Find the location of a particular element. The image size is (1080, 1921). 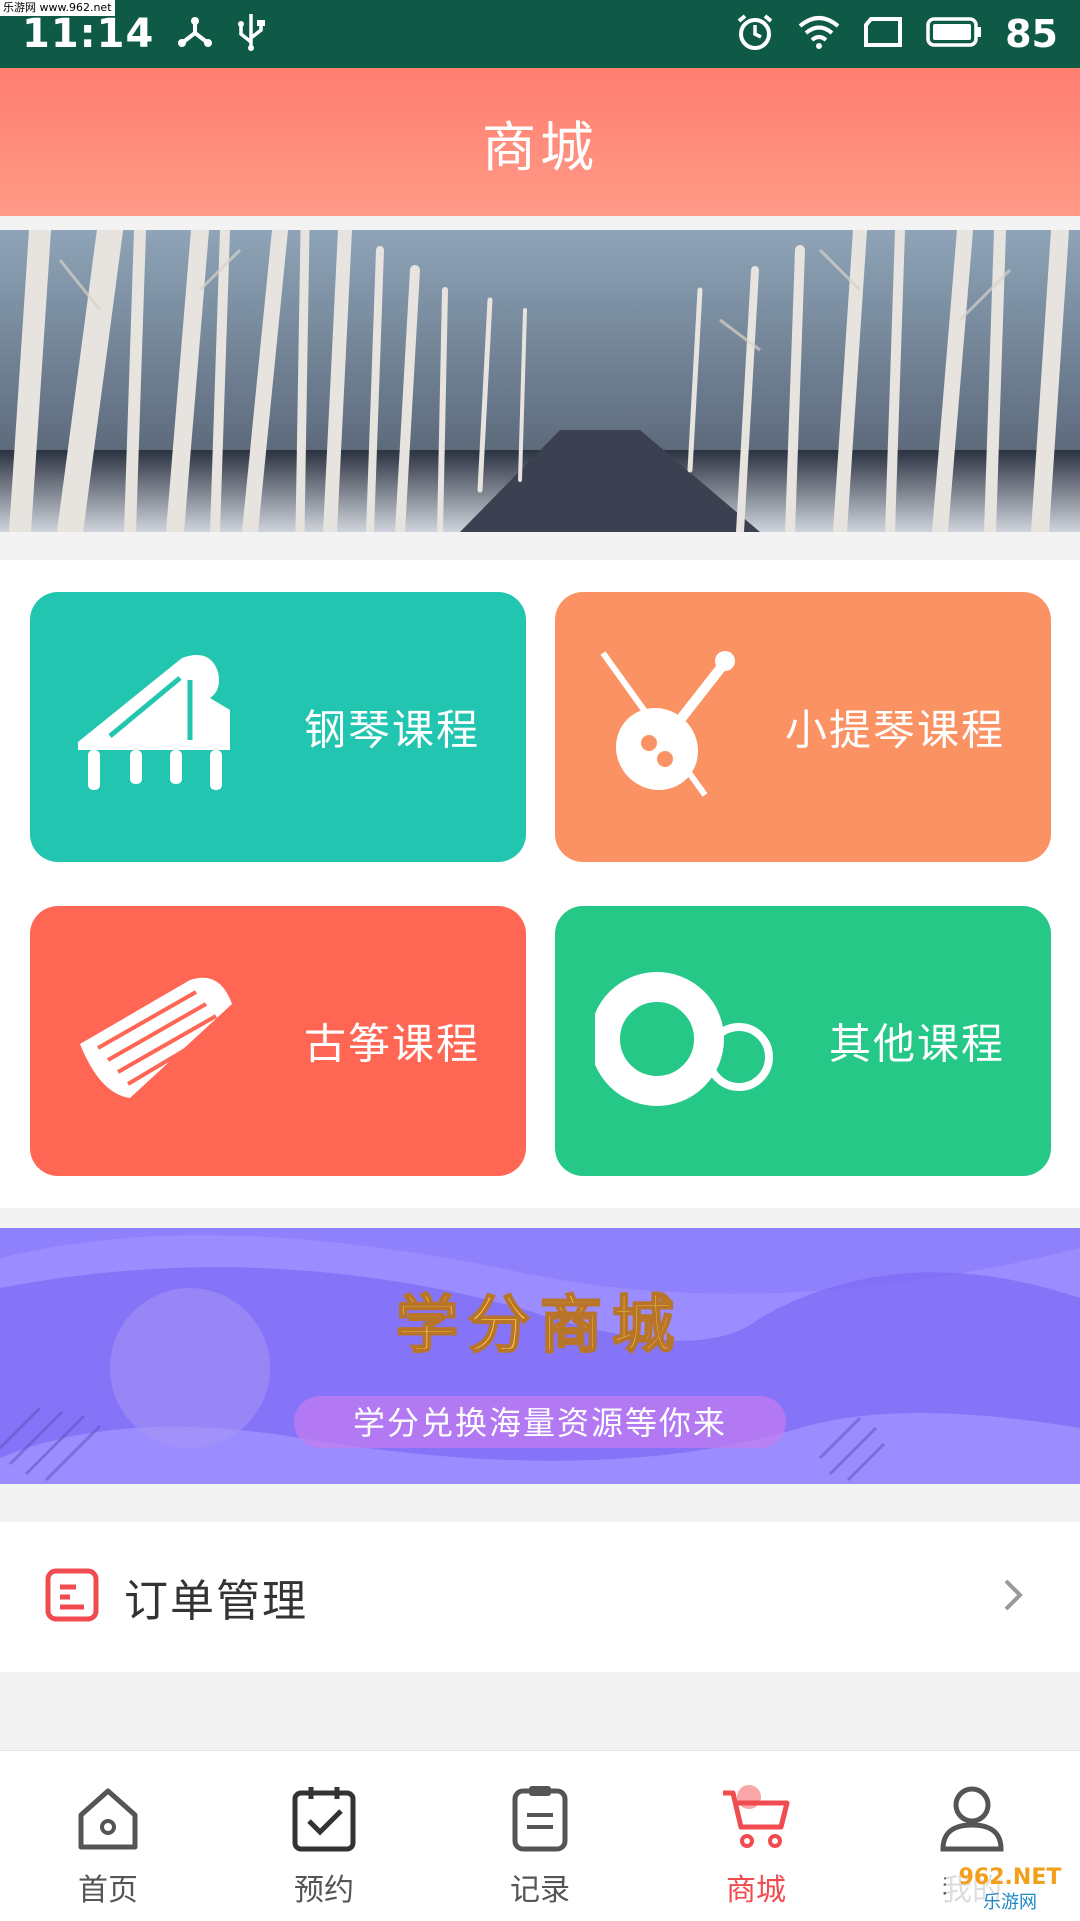

violin-course-card: 小提琴课程 is located at coordinates (803, 727).